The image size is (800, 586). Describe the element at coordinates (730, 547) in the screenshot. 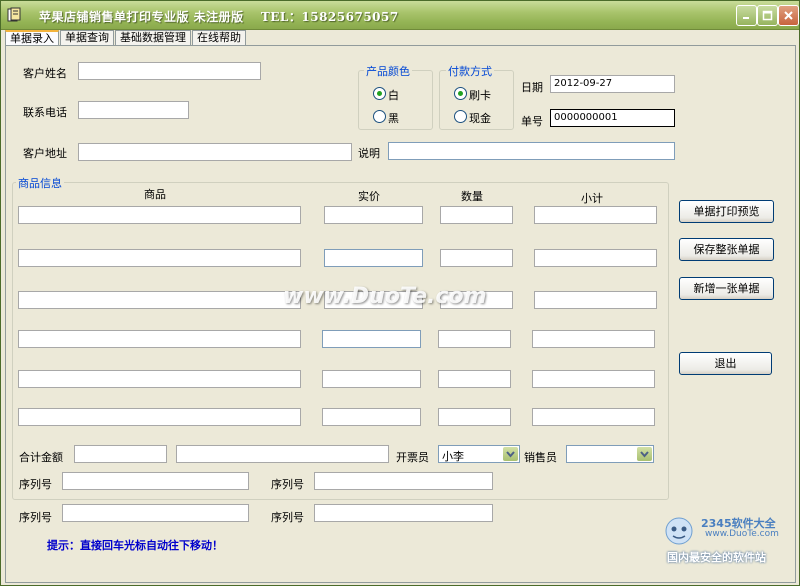

I see `site-2345-logo: 2345软件大全 www.DuoTe.com 国内最安全的软件站` at that location.